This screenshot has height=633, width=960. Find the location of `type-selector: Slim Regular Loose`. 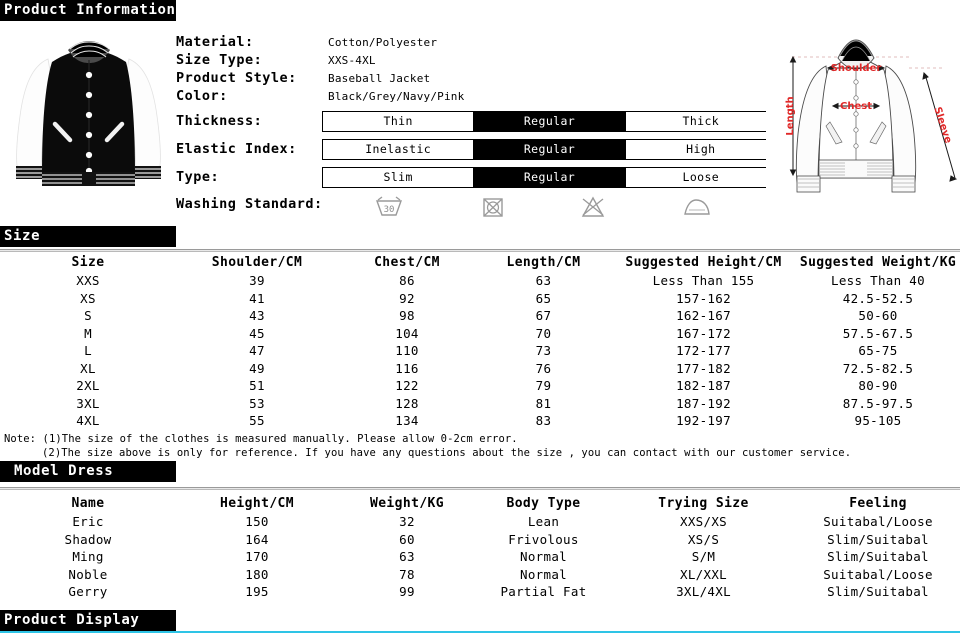

type-selector: Slim Regular Loose is located at coordinates (549, 177).